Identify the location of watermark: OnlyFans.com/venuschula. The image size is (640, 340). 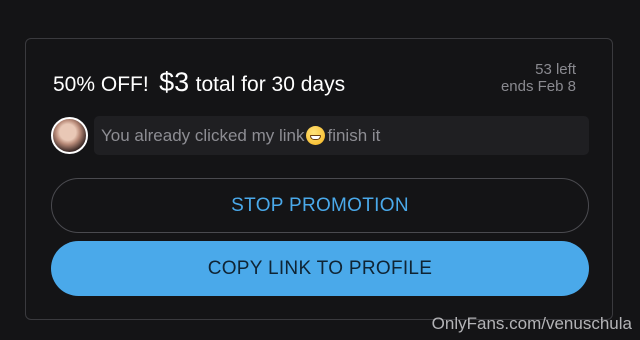
(531, 323).